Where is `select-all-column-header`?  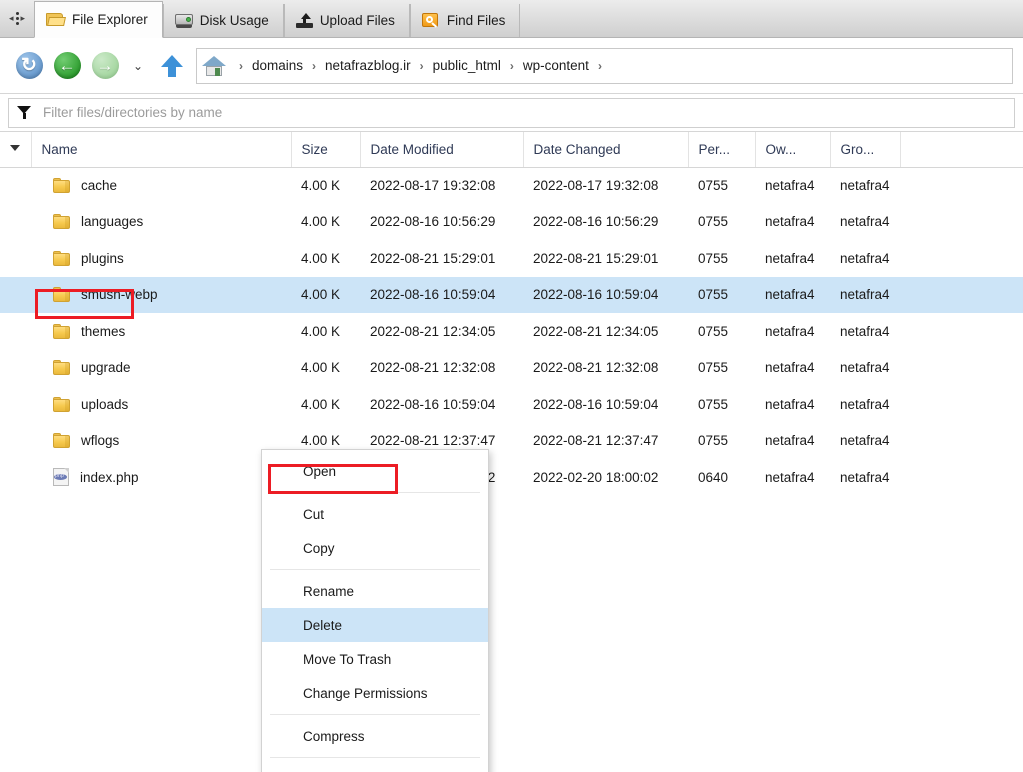
select-all-column-header is located at coordinates (16, 150).